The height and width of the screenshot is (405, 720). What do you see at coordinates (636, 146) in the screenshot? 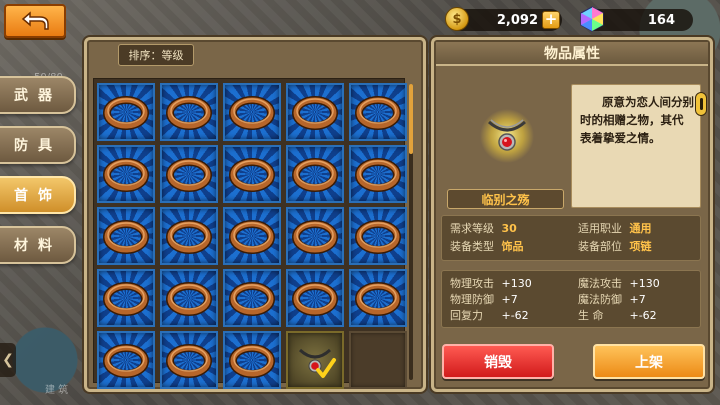
I see `item-description: 原意为恋人间分别时的相赠之物，其代表着挚爱之情。` at bounding box center [636, 146].